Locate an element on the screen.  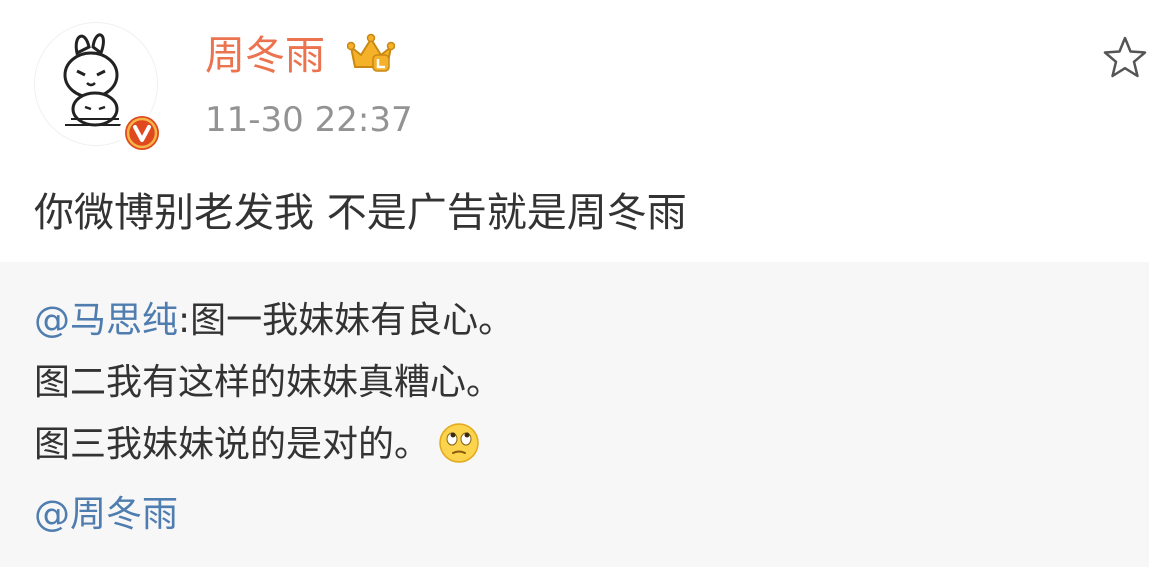
repost-text: 图三我妹妹说的是对的。 is located at coordinates (232, 444).